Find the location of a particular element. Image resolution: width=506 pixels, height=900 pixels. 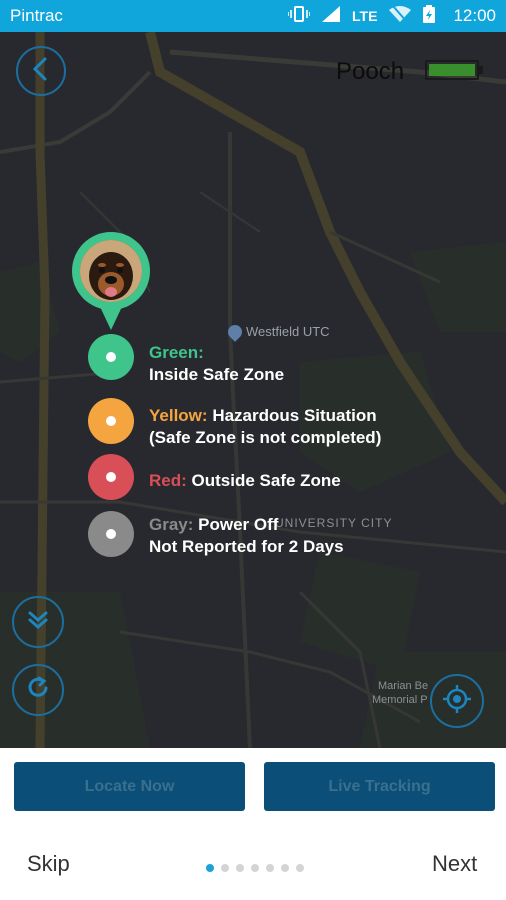

action-bar-backdrop is located at coordinates (253, 784).